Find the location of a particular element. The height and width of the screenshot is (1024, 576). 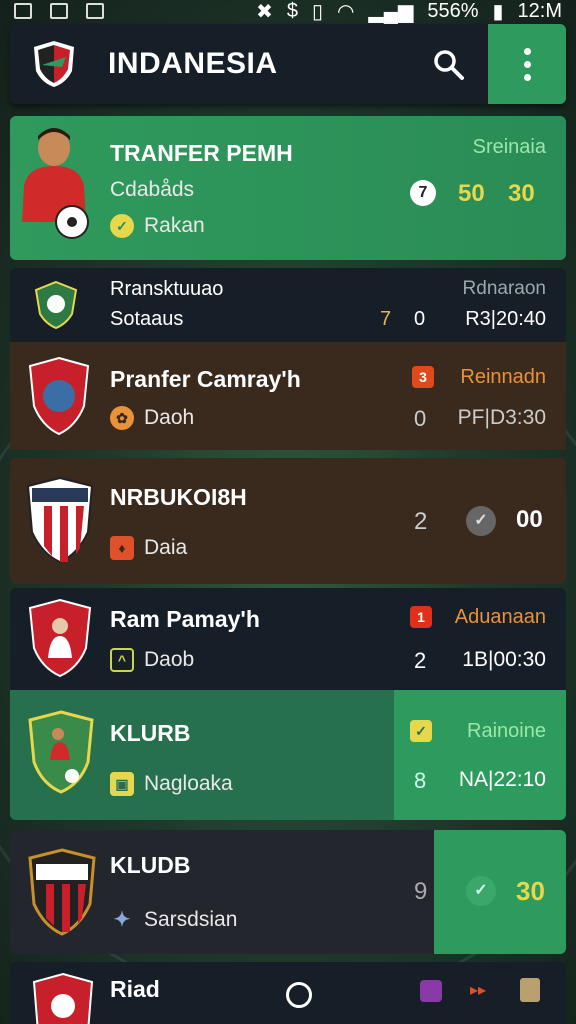

page-title: INDANESIA is located at coordinates (193, 63).